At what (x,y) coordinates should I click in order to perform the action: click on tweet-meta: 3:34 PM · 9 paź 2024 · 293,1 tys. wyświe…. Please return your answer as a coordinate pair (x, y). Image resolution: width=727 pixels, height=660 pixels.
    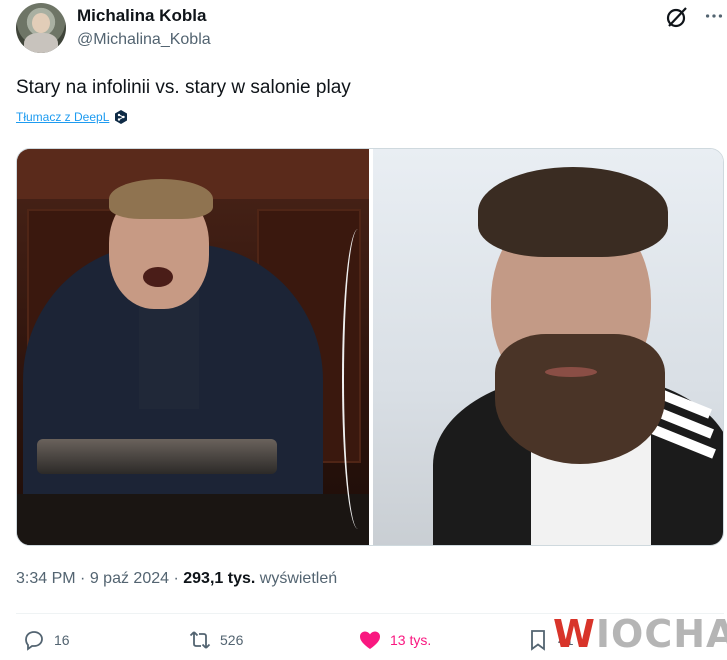
    Looking at the image, I should click on (176, 579).